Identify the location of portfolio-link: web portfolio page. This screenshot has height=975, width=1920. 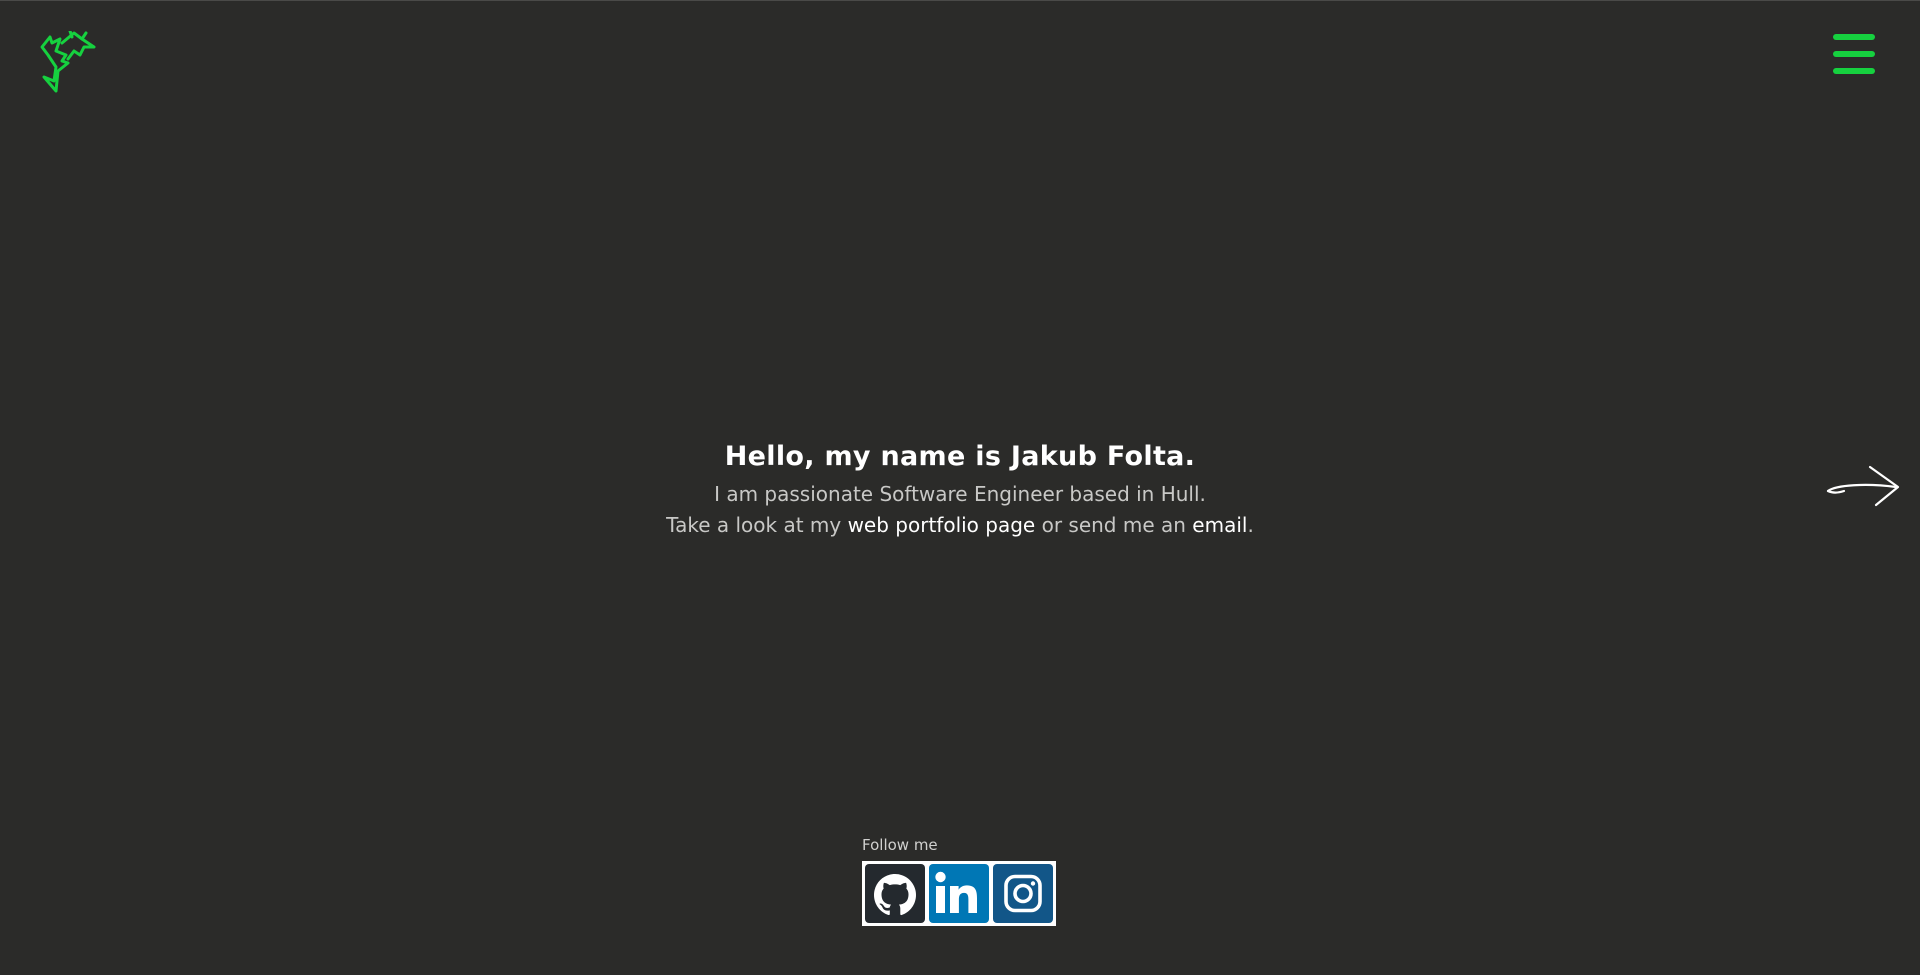
(942, 525).